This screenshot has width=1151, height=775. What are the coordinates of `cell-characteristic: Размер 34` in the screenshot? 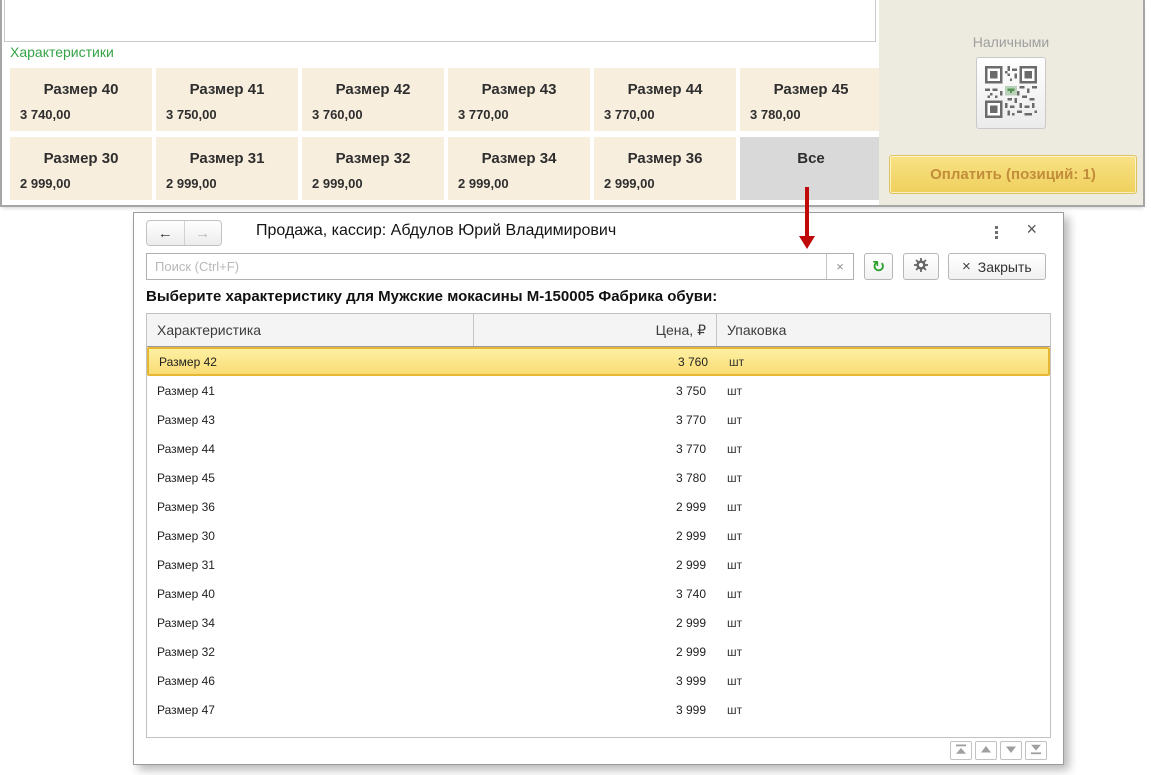 It's located at (186, 622).